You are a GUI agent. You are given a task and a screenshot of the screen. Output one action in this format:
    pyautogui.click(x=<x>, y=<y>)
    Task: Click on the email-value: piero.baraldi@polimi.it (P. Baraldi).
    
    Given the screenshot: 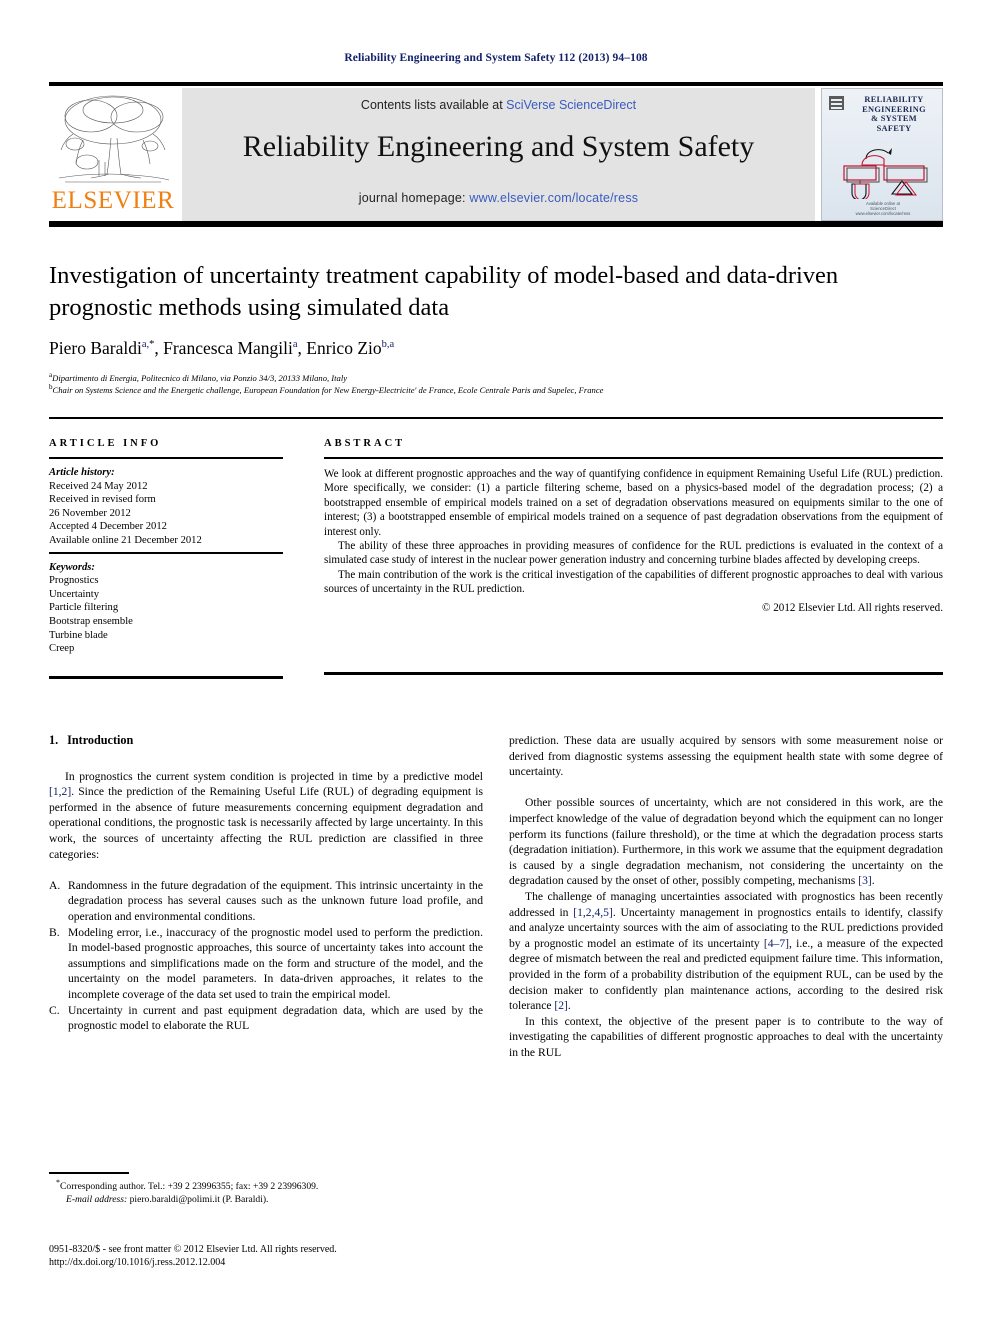 What is the action you would take?
    pyautogui.click(x=198, y=1199)
    